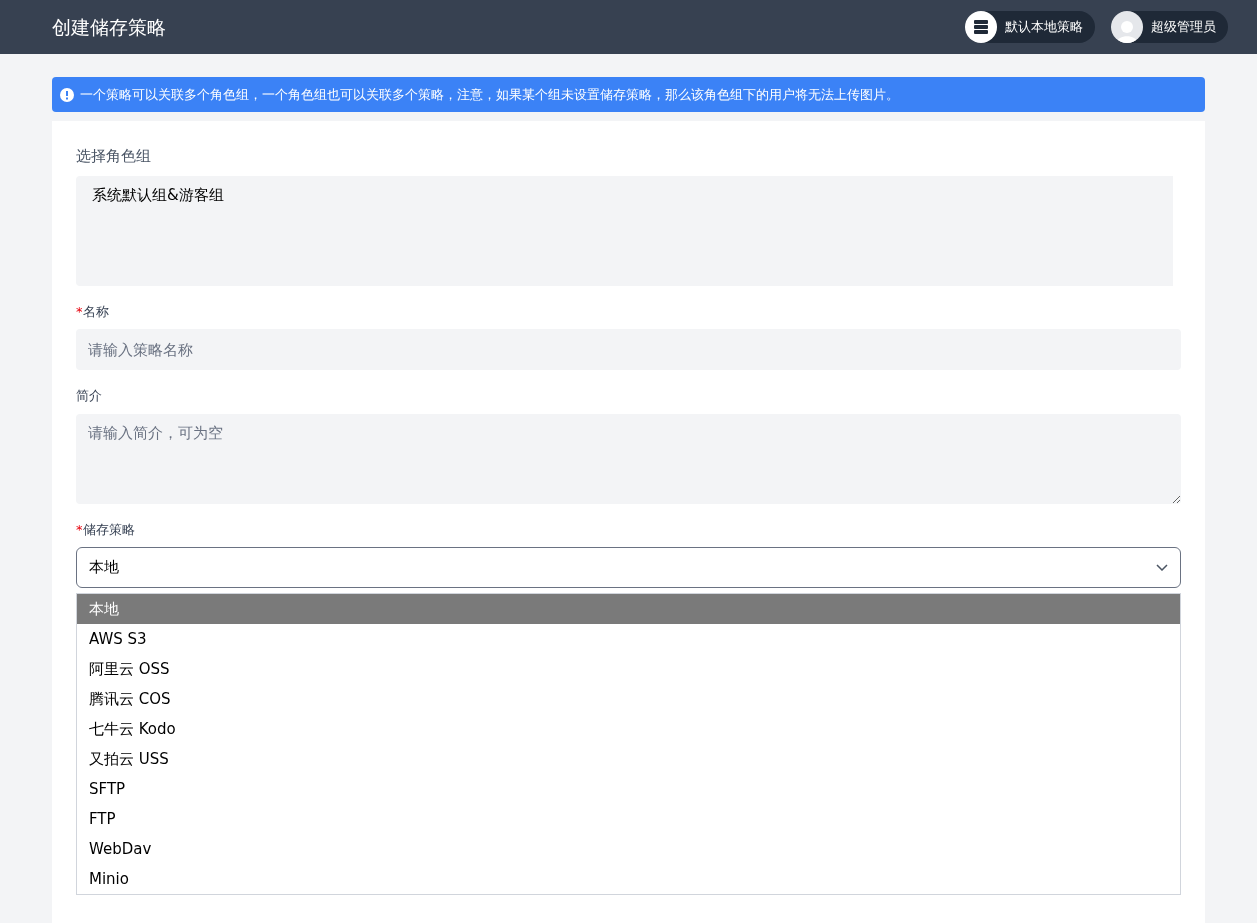 This screenshot has width=1257, height=923. I want to click on intro-field: 请输入简介，可为空, so click(628, 458).